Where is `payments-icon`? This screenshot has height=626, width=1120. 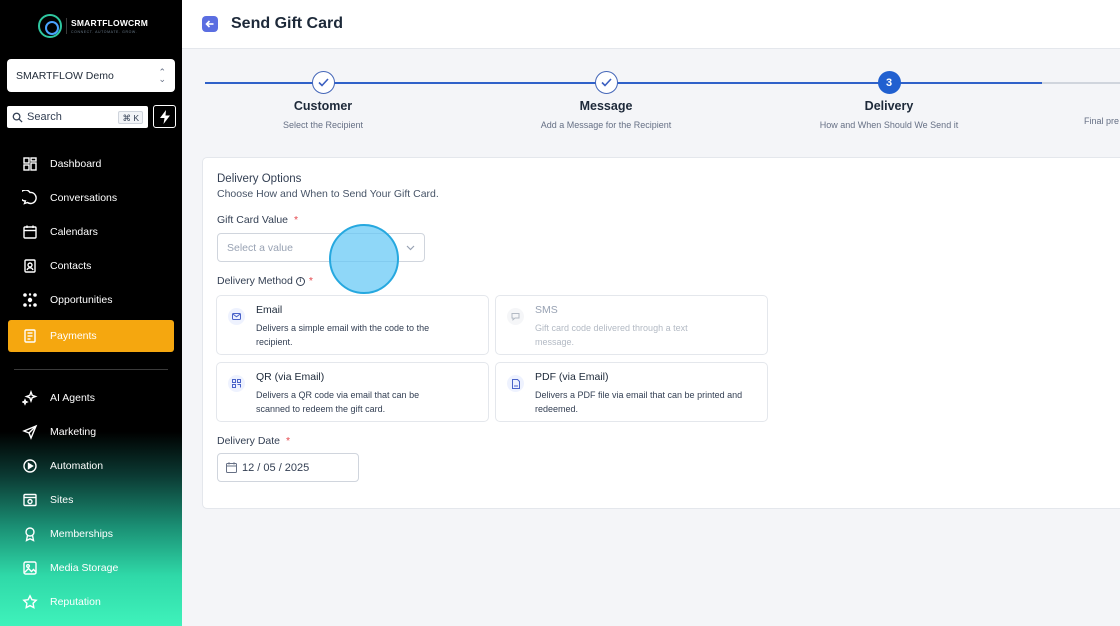 payments-icon is located at coordinates (30, 336).